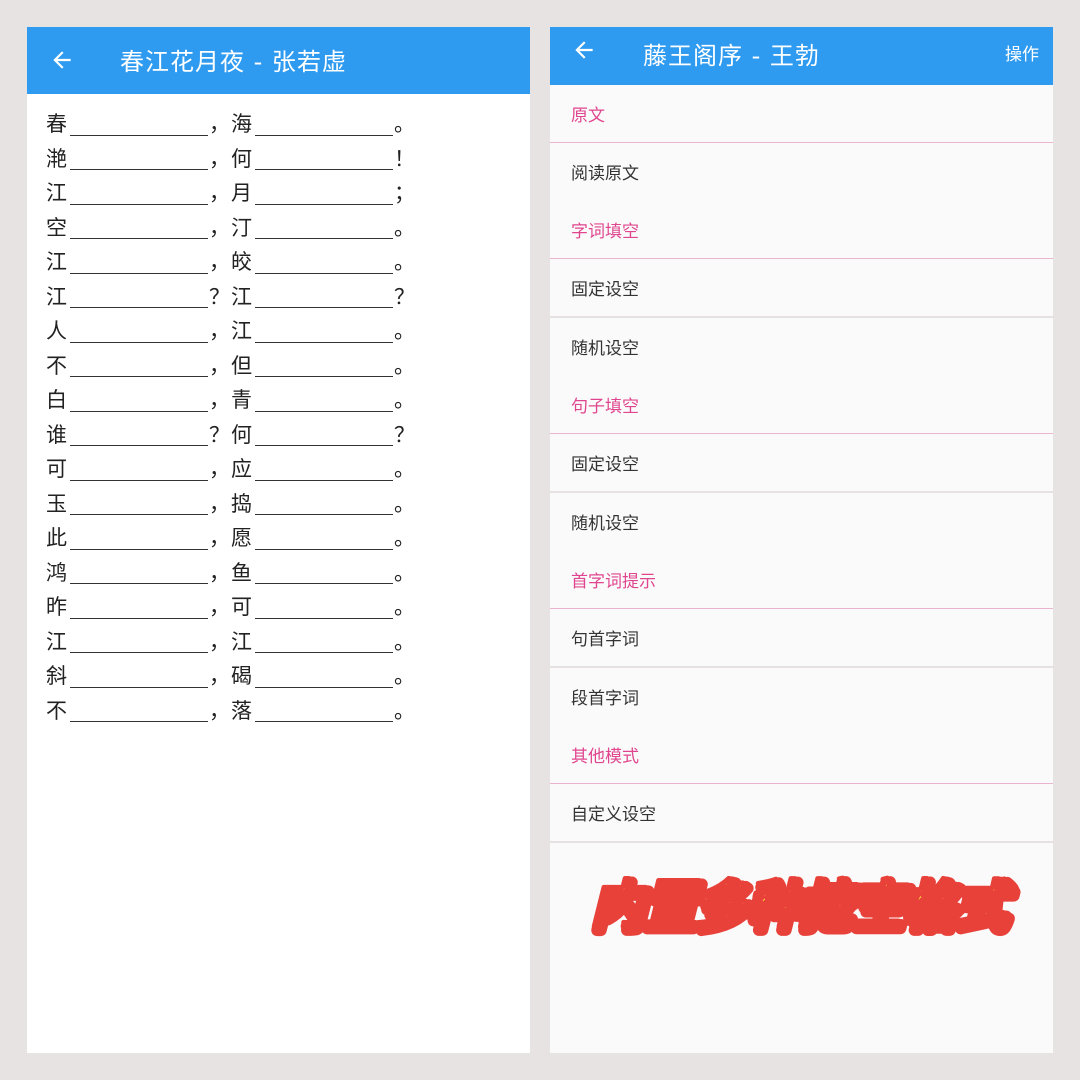  What do you see at coordinates (801, 637) in the screenshot?
I see `menu-item-sentence-first: 句首字词` at bounding box center [801, 637].